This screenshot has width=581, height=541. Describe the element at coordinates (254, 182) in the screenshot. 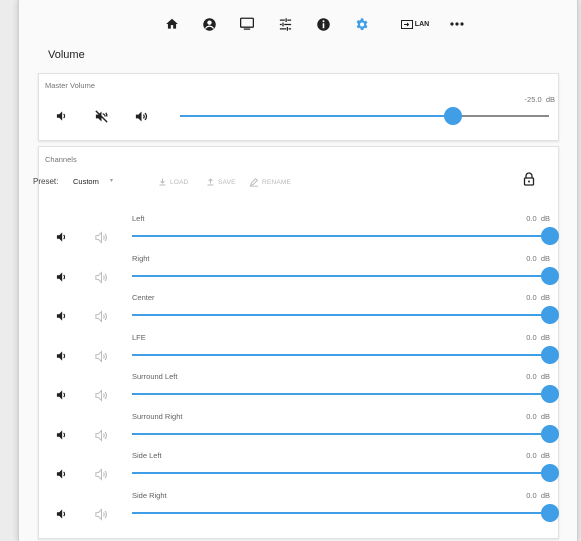

I see `pencil-icon` at that location.